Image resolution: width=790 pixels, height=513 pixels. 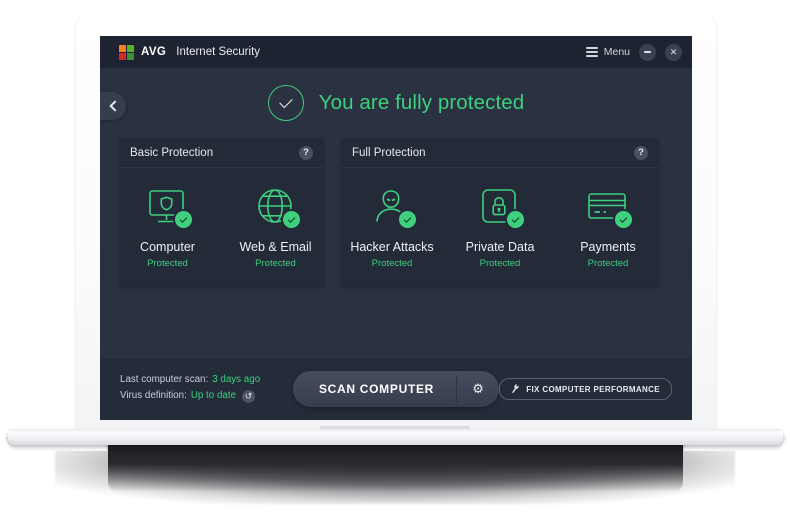 I want to click on scan-computer-button-group: SCAN COMPUTER ⚙, so click(x=396, y=389).